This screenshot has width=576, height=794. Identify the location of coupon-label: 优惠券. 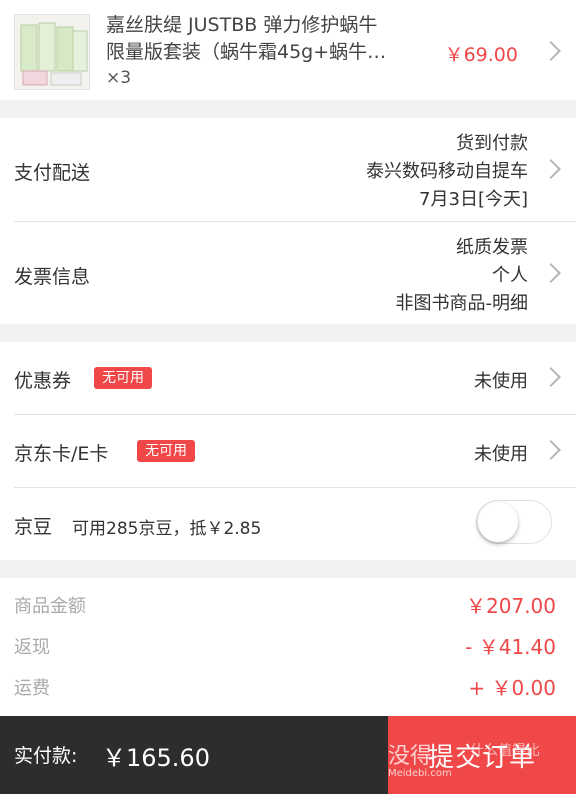
(43, 381).